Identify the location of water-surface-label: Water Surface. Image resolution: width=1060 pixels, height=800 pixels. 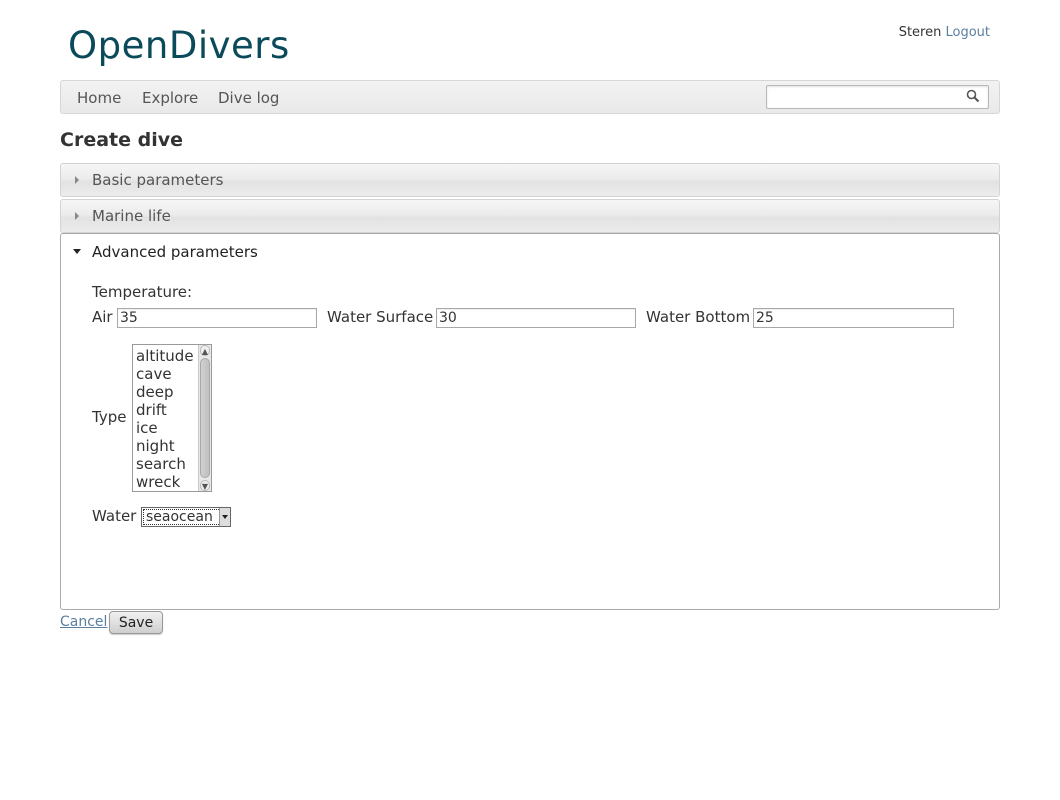
(380, 317).